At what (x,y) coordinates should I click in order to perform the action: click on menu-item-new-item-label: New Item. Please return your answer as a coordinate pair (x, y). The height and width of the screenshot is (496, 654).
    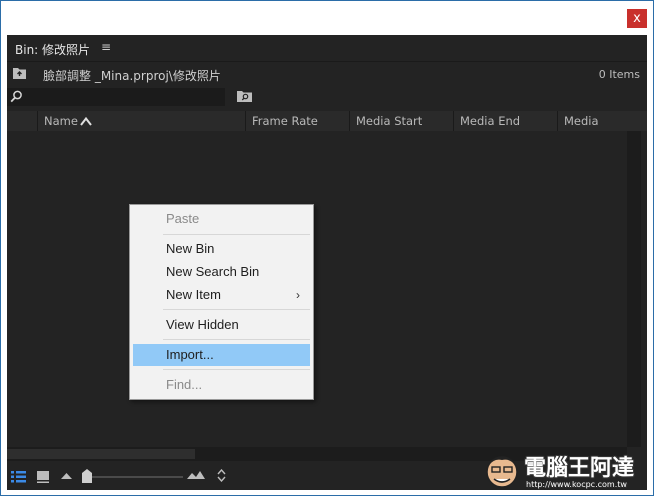
    Looking at the image, I should click on (193, 294).